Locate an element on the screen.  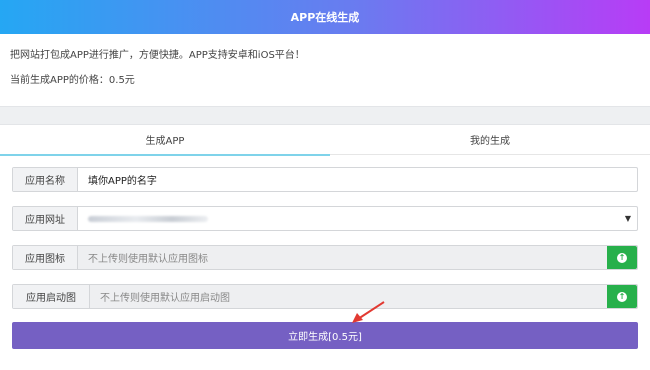
app-name-label: 应用名称 is located at coordinates (45, 179).